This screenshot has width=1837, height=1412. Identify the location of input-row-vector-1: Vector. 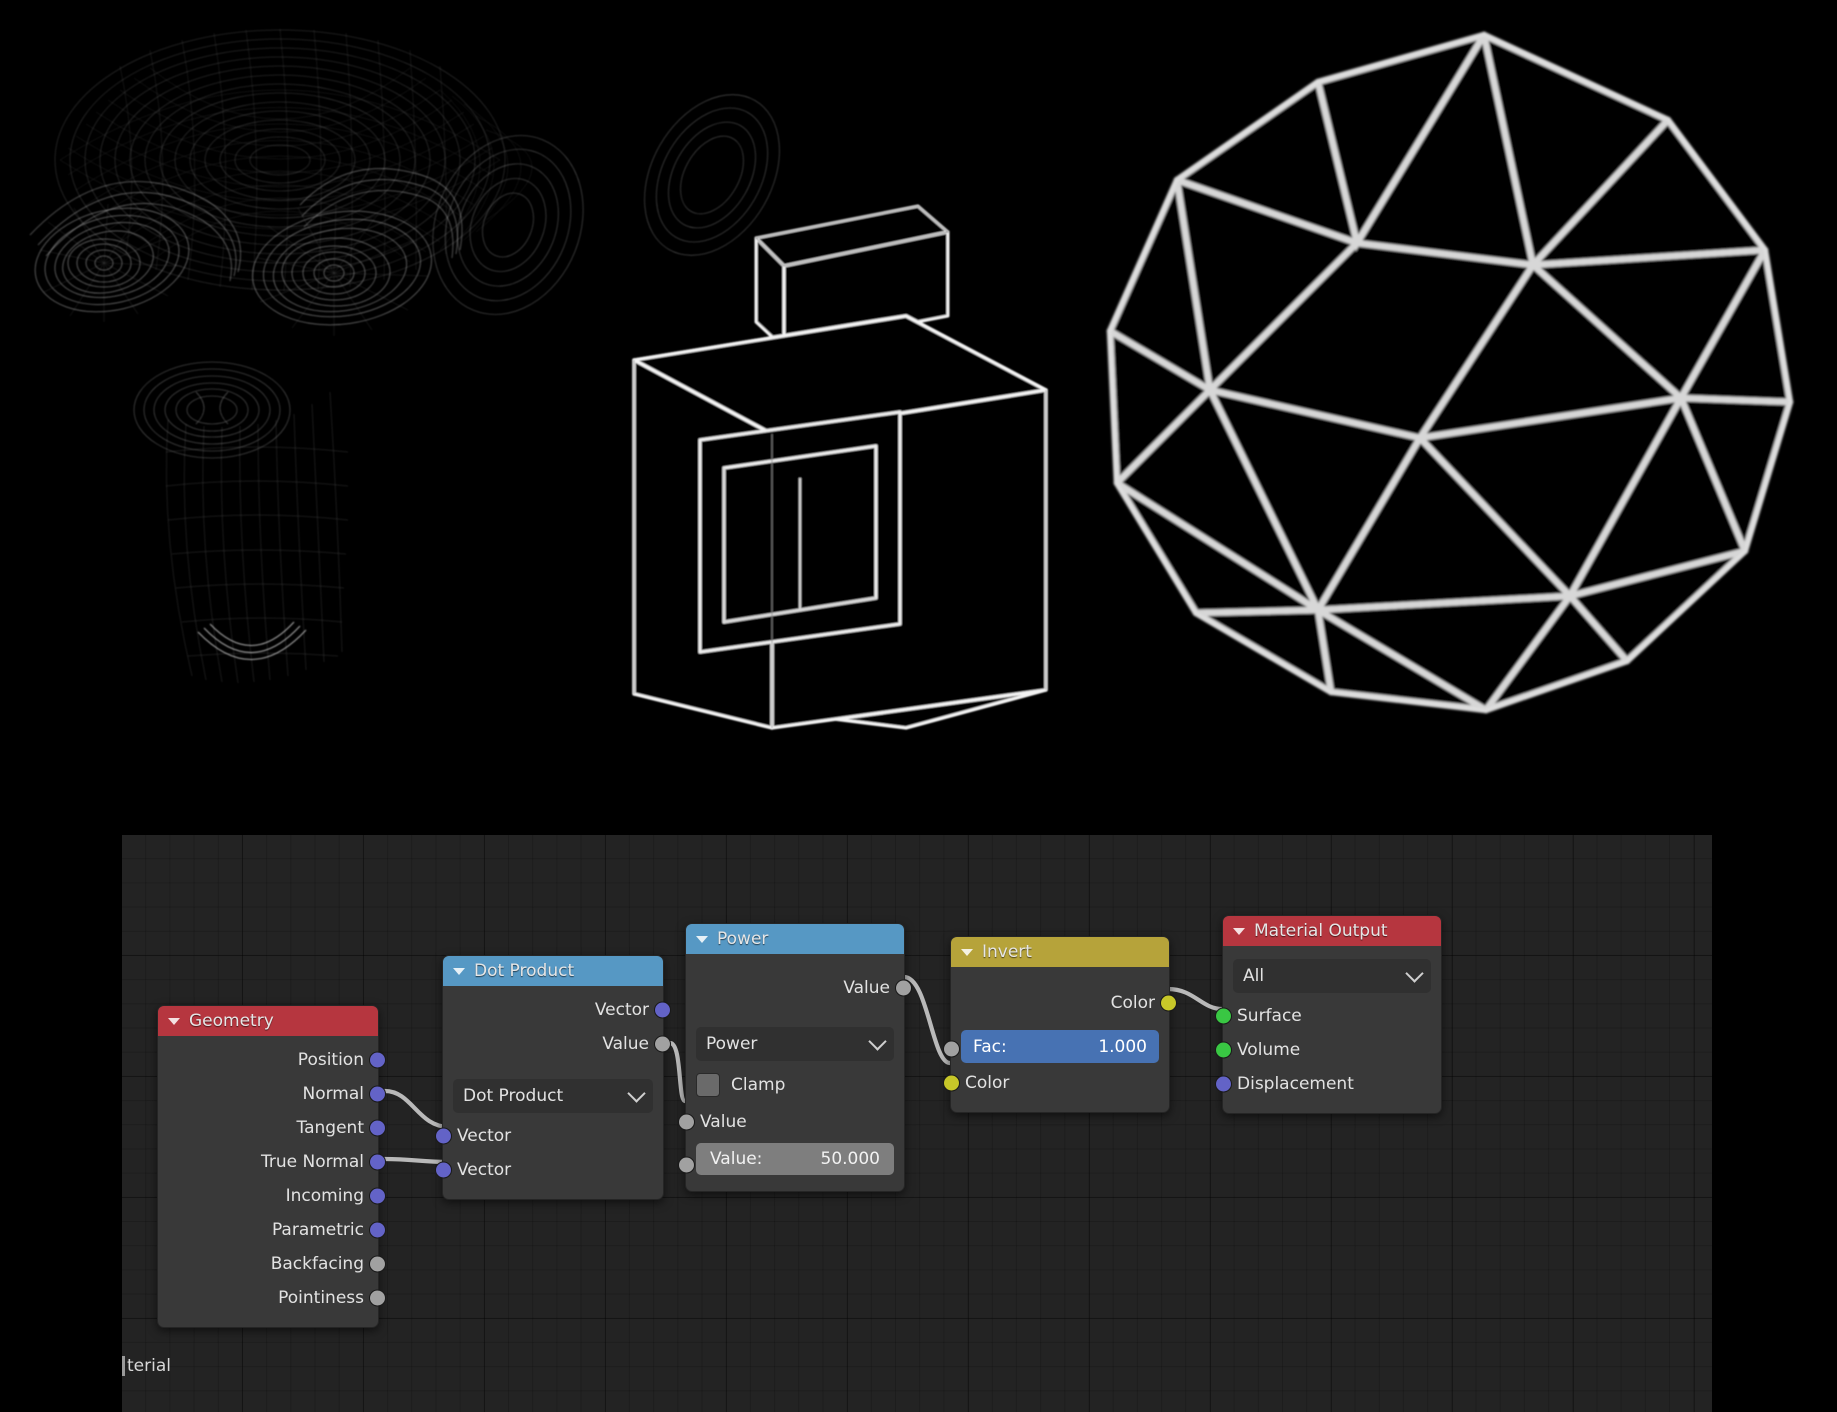
(549, 1136).